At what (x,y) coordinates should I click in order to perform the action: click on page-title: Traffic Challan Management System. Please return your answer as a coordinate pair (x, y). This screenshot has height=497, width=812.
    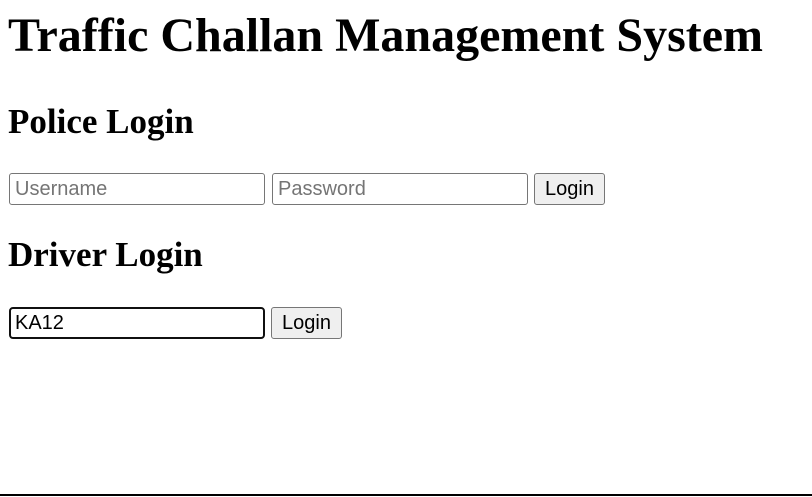
    Looking at the image, I should click on (386, 35).